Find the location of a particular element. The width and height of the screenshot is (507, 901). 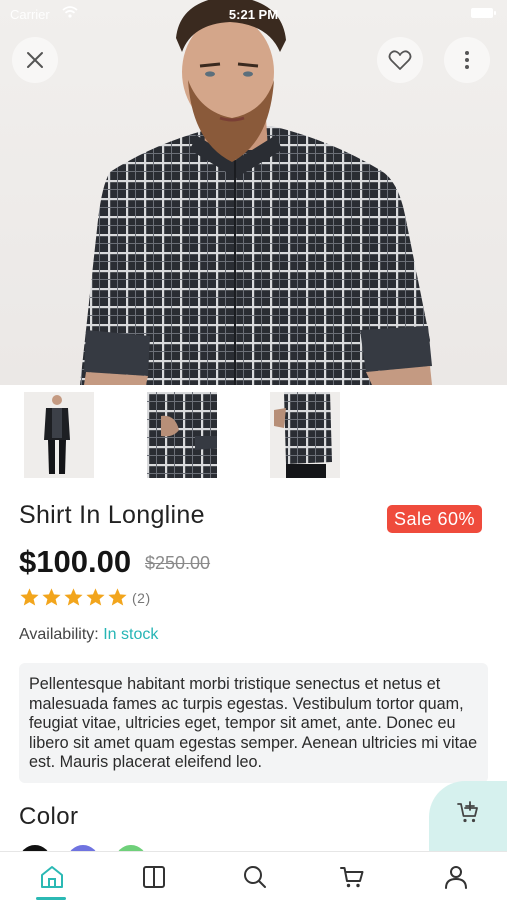

search-icon is located at coordinates (255, 877).